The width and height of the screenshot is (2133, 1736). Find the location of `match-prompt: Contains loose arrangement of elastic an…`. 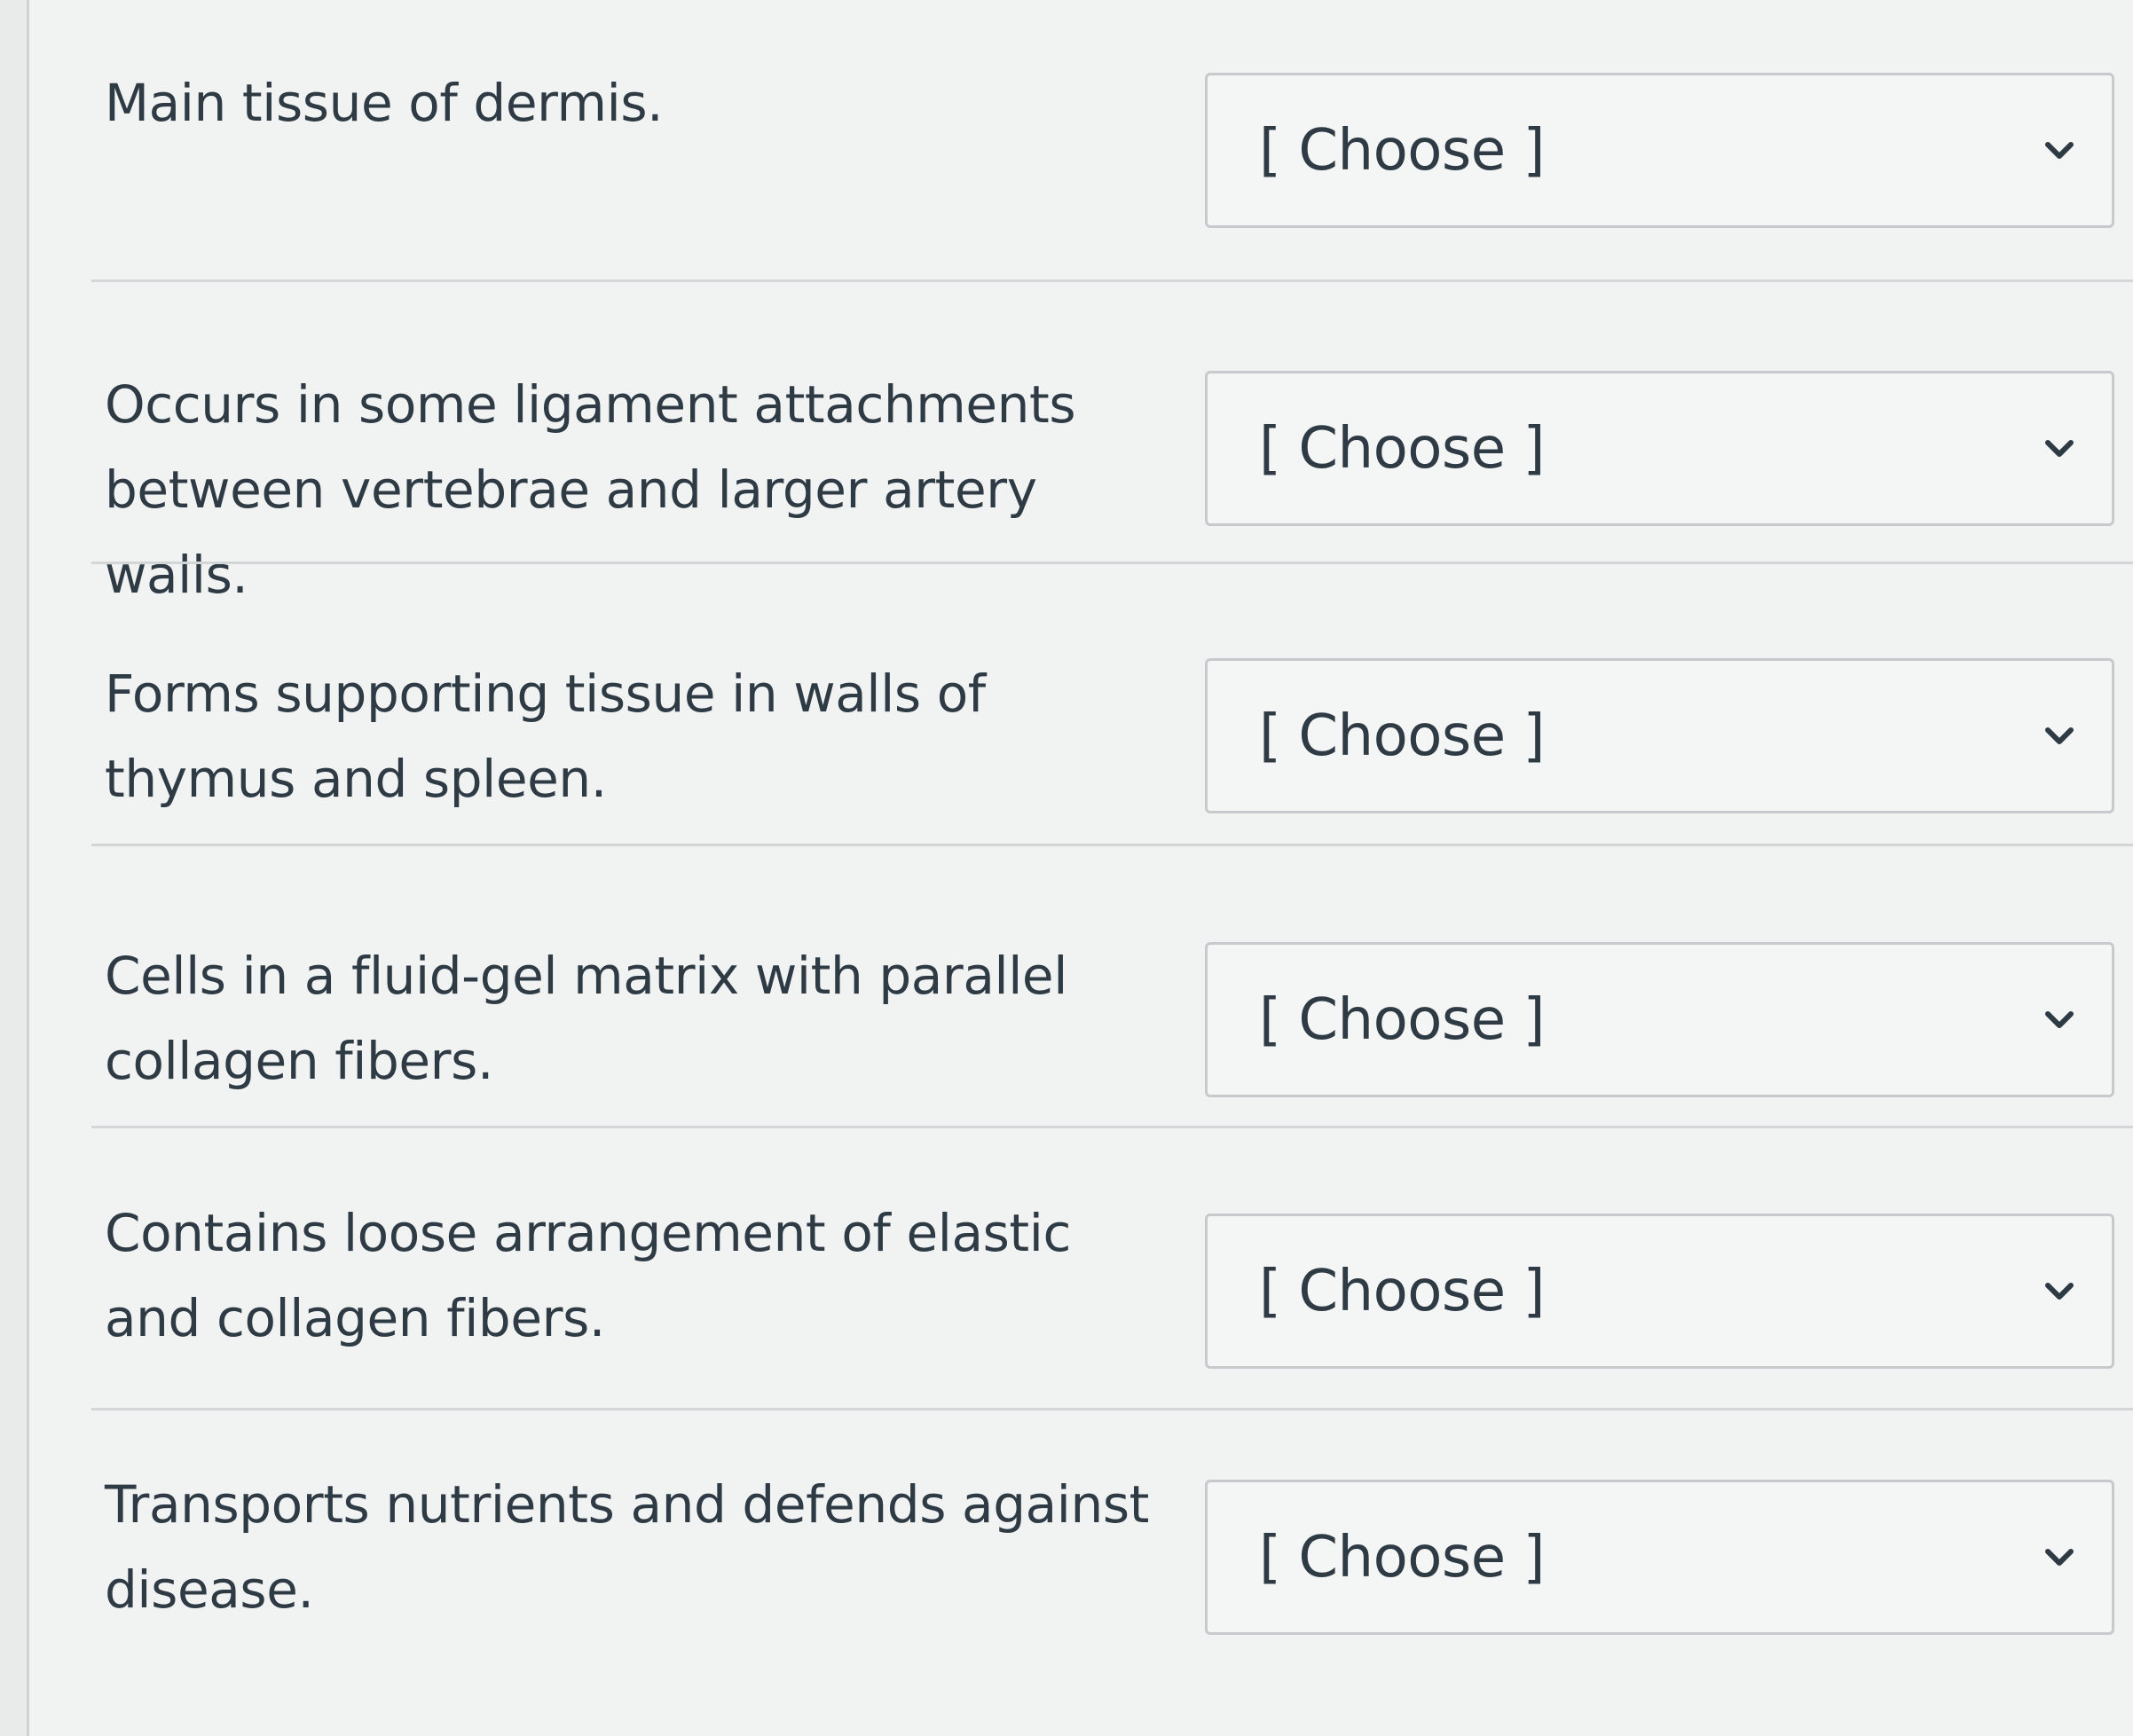

match-prompt: Contains loose arrangement of elastic an… is located at coordinates (588, 1275).